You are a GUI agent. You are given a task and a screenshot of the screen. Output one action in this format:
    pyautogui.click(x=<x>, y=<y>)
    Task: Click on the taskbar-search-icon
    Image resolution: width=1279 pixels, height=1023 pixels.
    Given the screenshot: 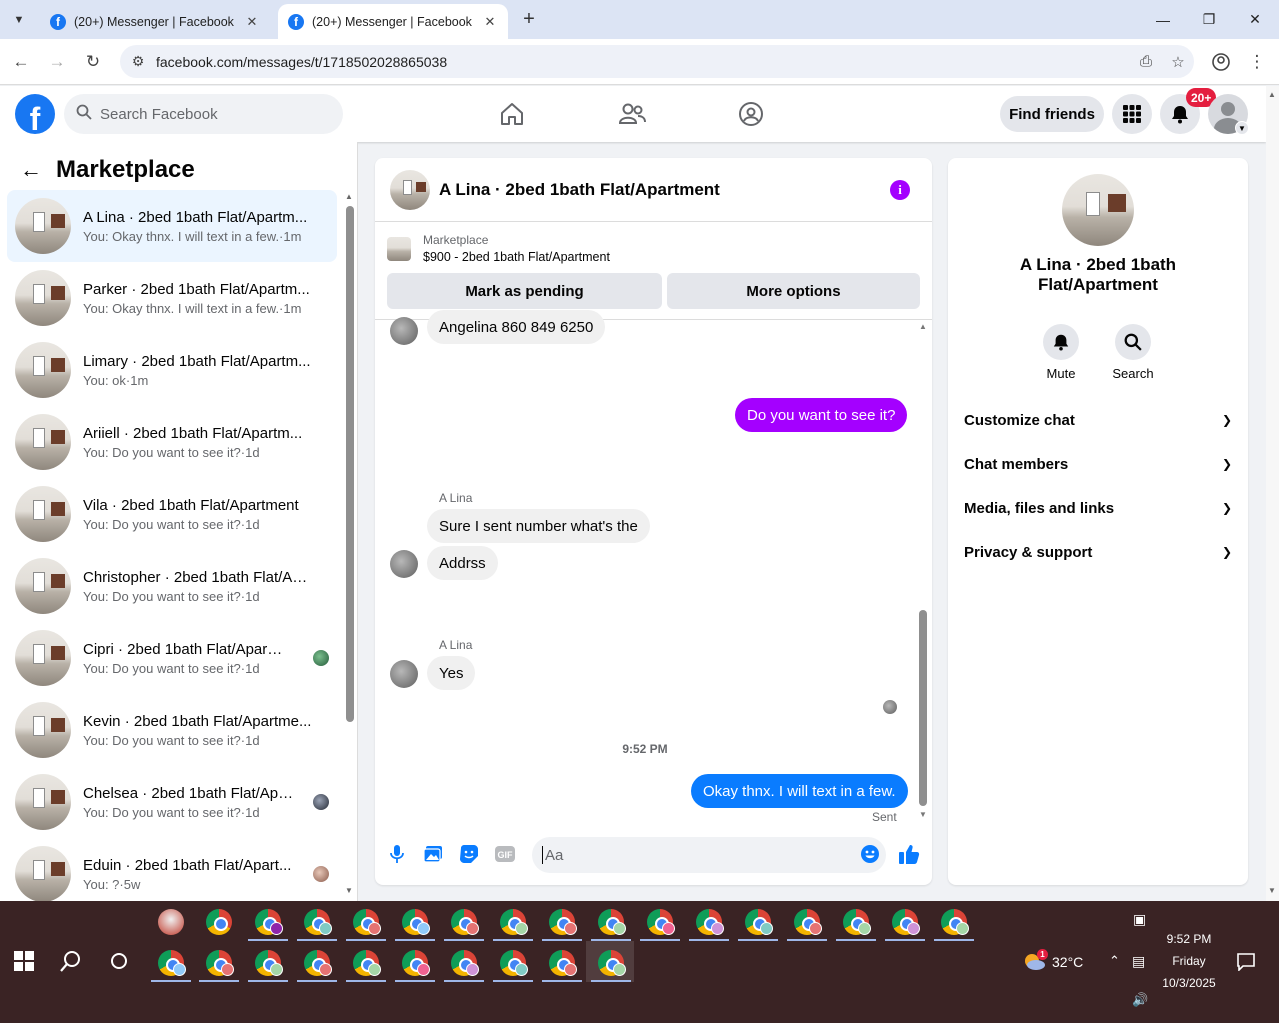 What is the action you would take?
    pyautogui.click(x=71, y=963)
    